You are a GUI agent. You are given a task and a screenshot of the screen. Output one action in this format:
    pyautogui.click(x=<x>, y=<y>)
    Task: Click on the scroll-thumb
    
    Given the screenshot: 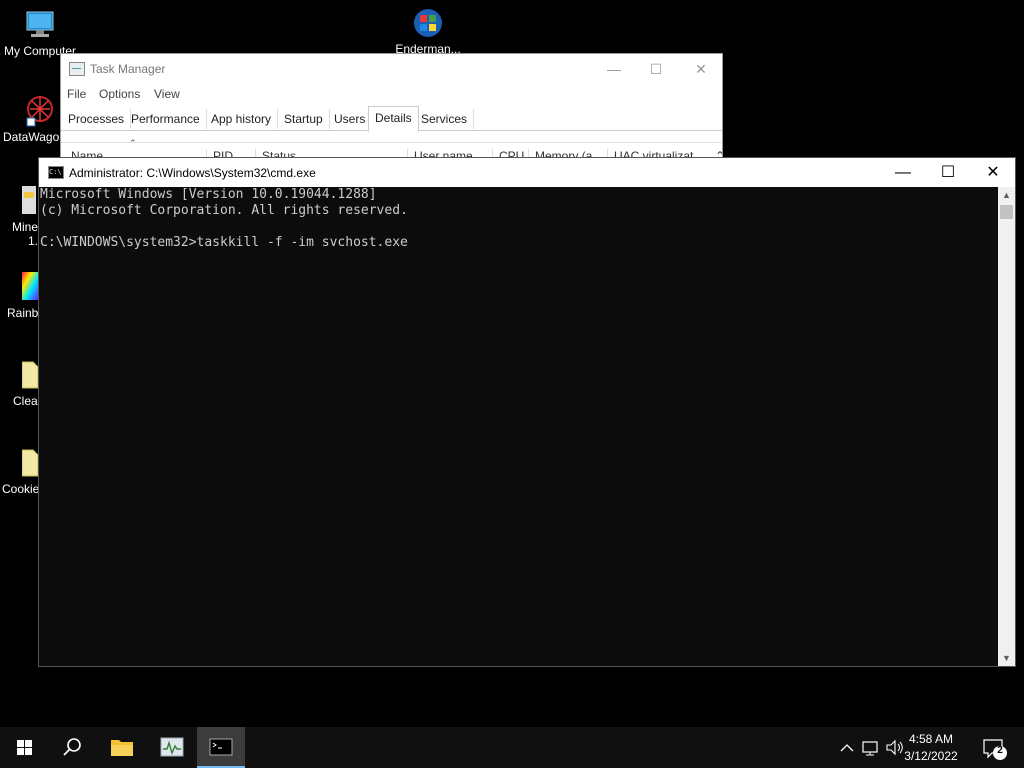 What is the action you would take?
    pyautogui.click(x=1006, y=212)
    